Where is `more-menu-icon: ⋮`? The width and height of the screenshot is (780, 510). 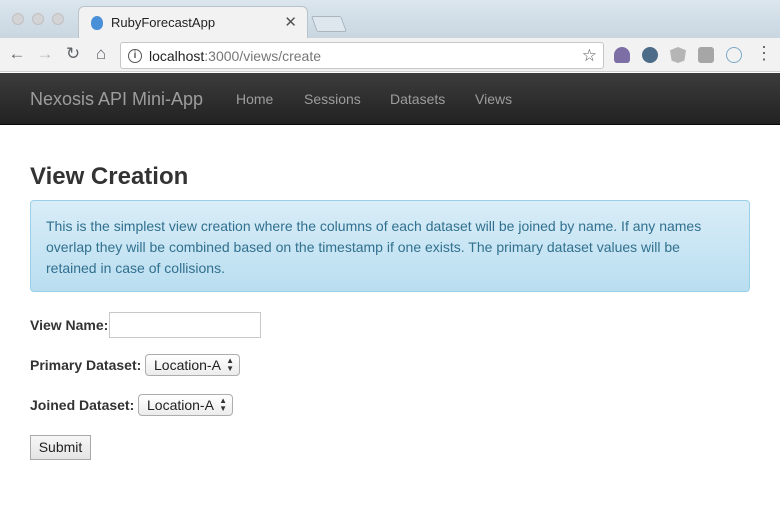
more-menu-icon: ⋮ is located at coordinates (764, 53).